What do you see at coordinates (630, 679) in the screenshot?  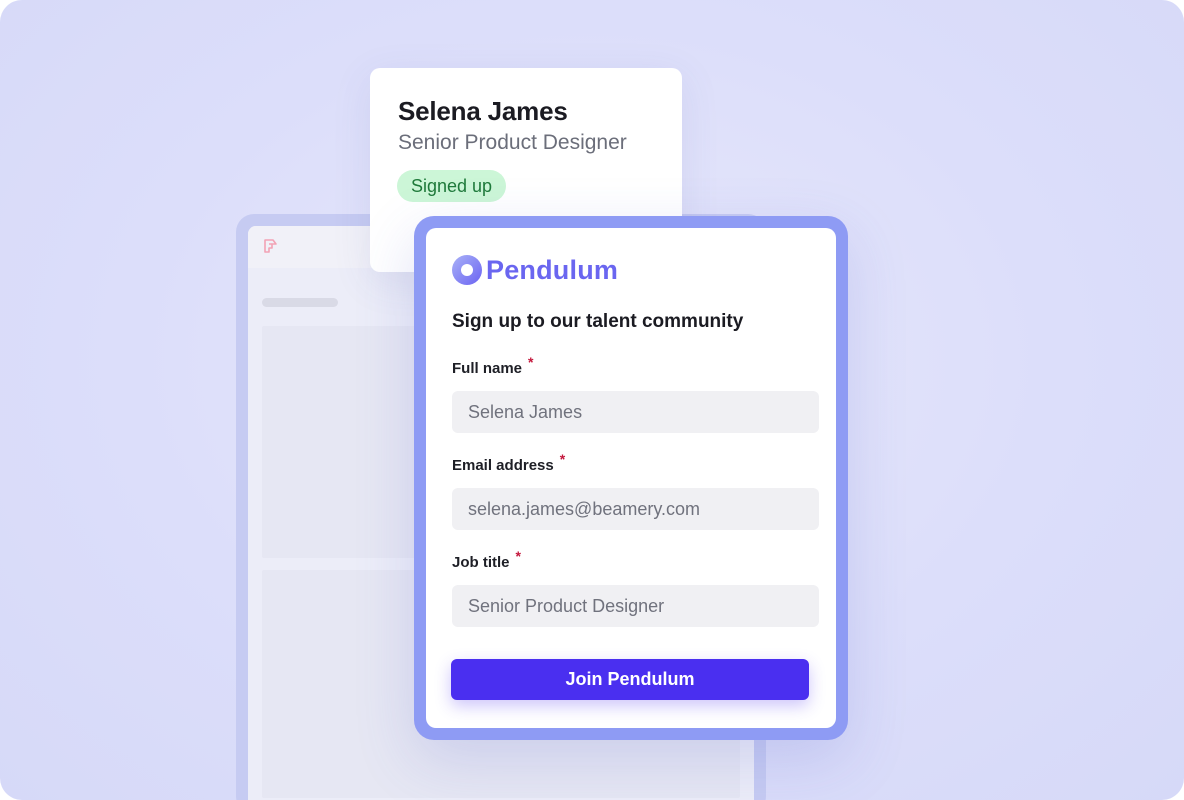 I see `join-pendulum-button: Join Pendulum` at bounding box center [630, 679].